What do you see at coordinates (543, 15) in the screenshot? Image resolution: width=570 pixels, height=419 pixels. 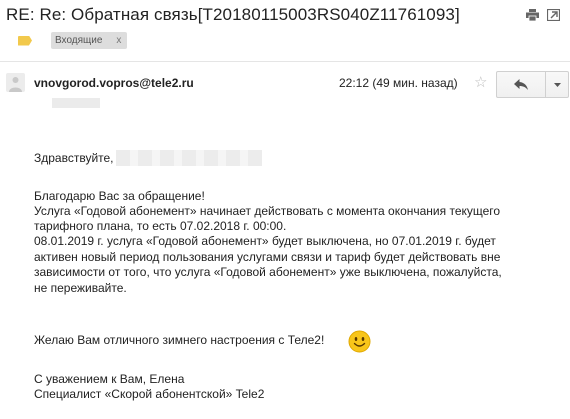 I see `header-actions` at bounding box center [543, 15].